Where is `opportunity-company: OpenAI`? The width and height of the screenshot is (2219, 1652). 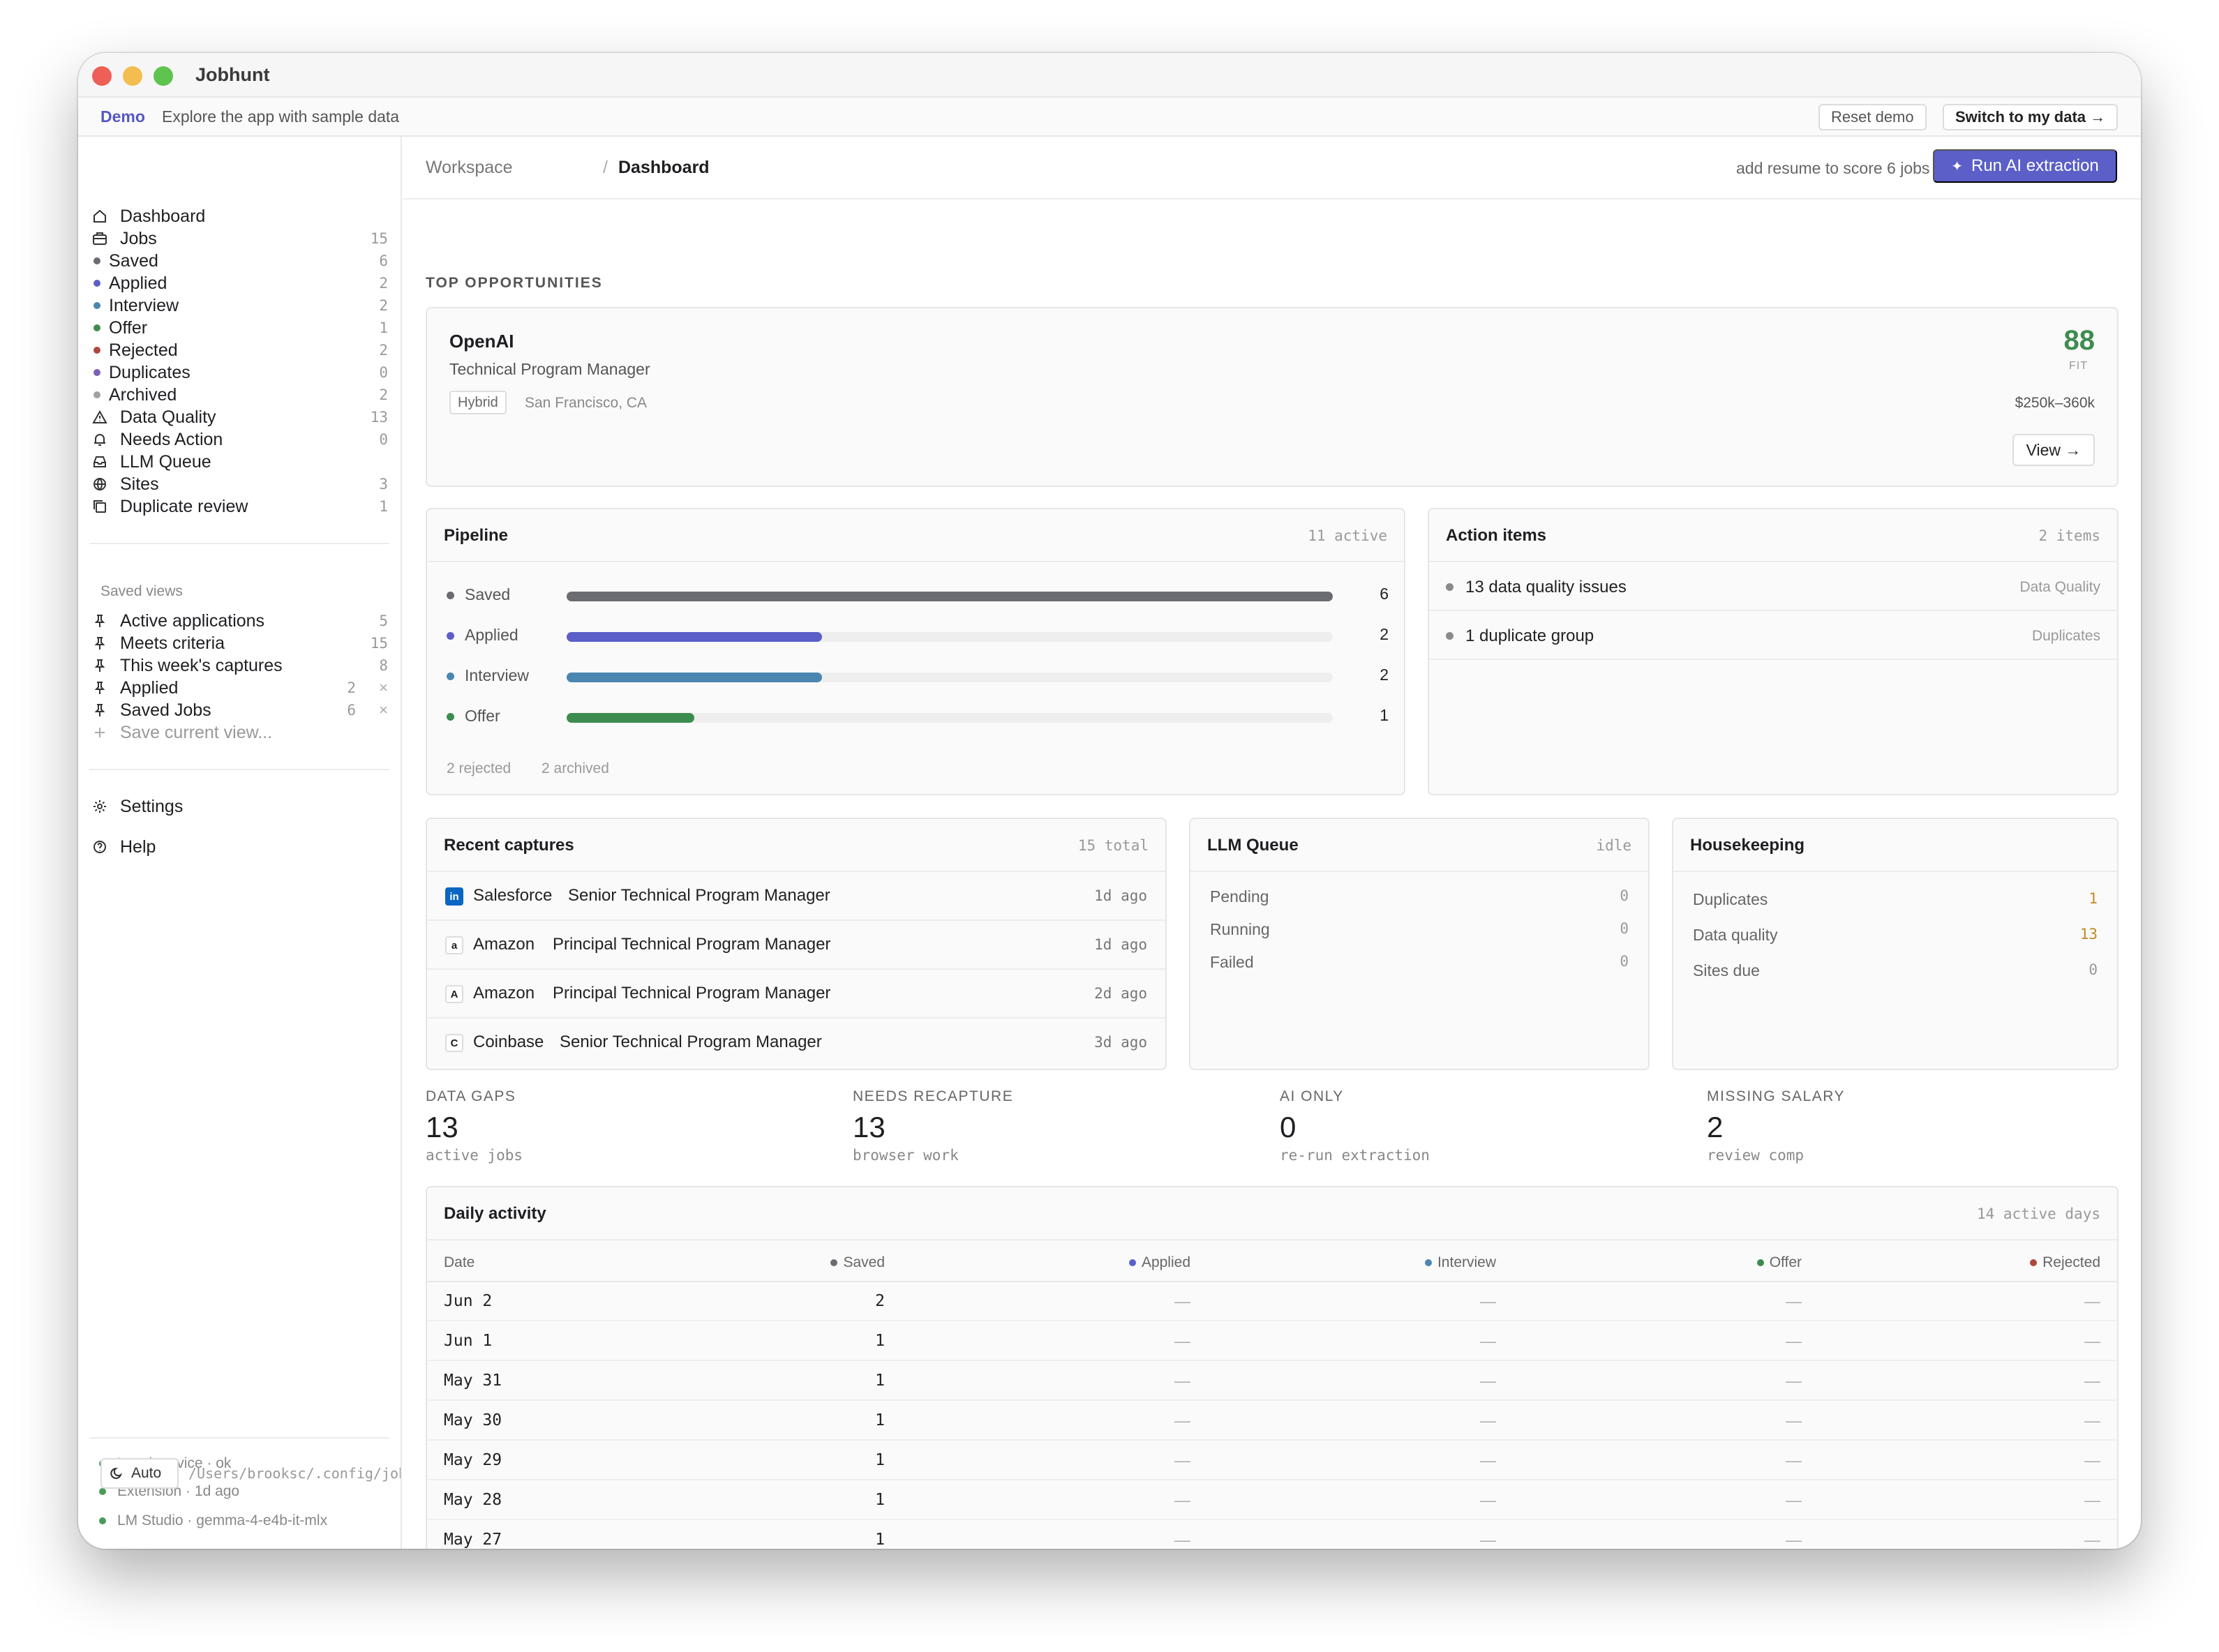 opportunity-company: OpenAI is located at coordinates (481, 341).